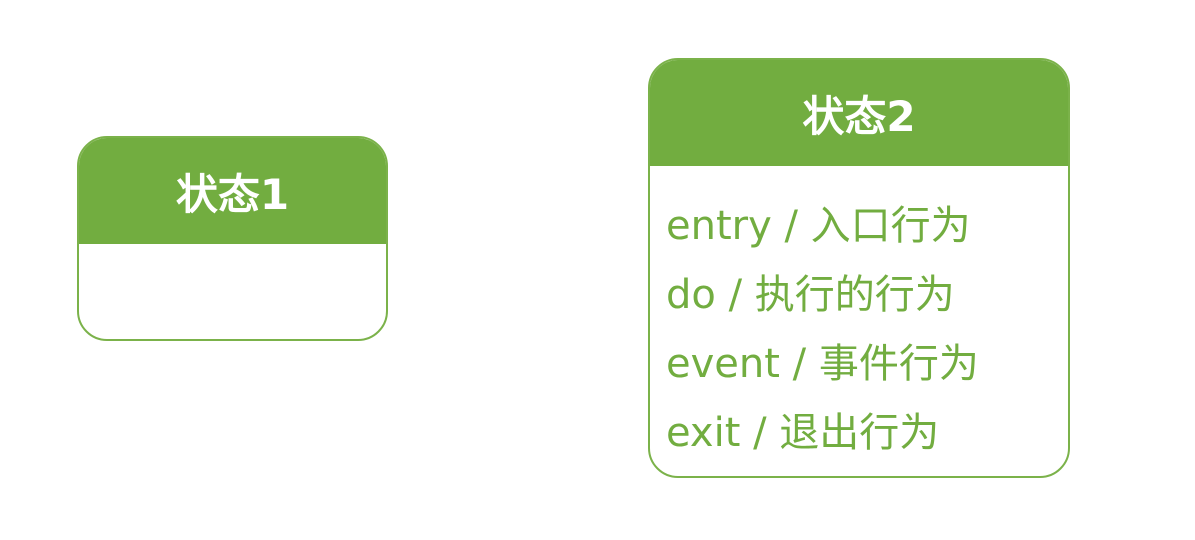 This screenshot has height=540, width=1195. I want to click on state-1-node: 状态1, so click(232, 238).